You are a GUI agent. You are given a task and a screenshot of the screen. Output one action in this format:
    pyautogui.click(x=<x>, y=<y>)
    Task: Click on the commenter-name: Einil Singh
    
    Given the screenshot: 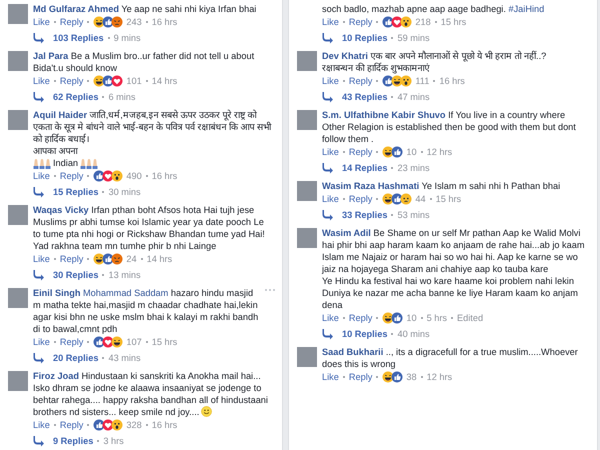 What is the action you would take?
    pyautogui.click(x=56, y=293)
    